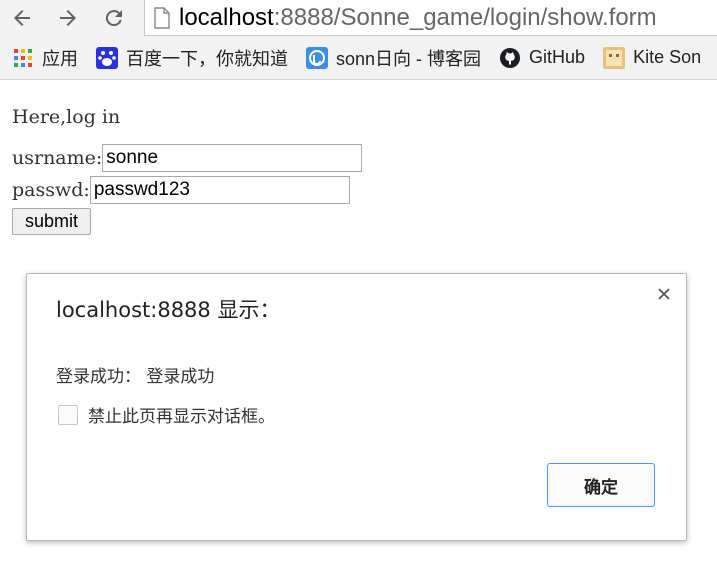  What do you see at coordinates (66, 117) in the screenshot?
I see `intro-text: Here,log in` at bounding box center [66, 117].